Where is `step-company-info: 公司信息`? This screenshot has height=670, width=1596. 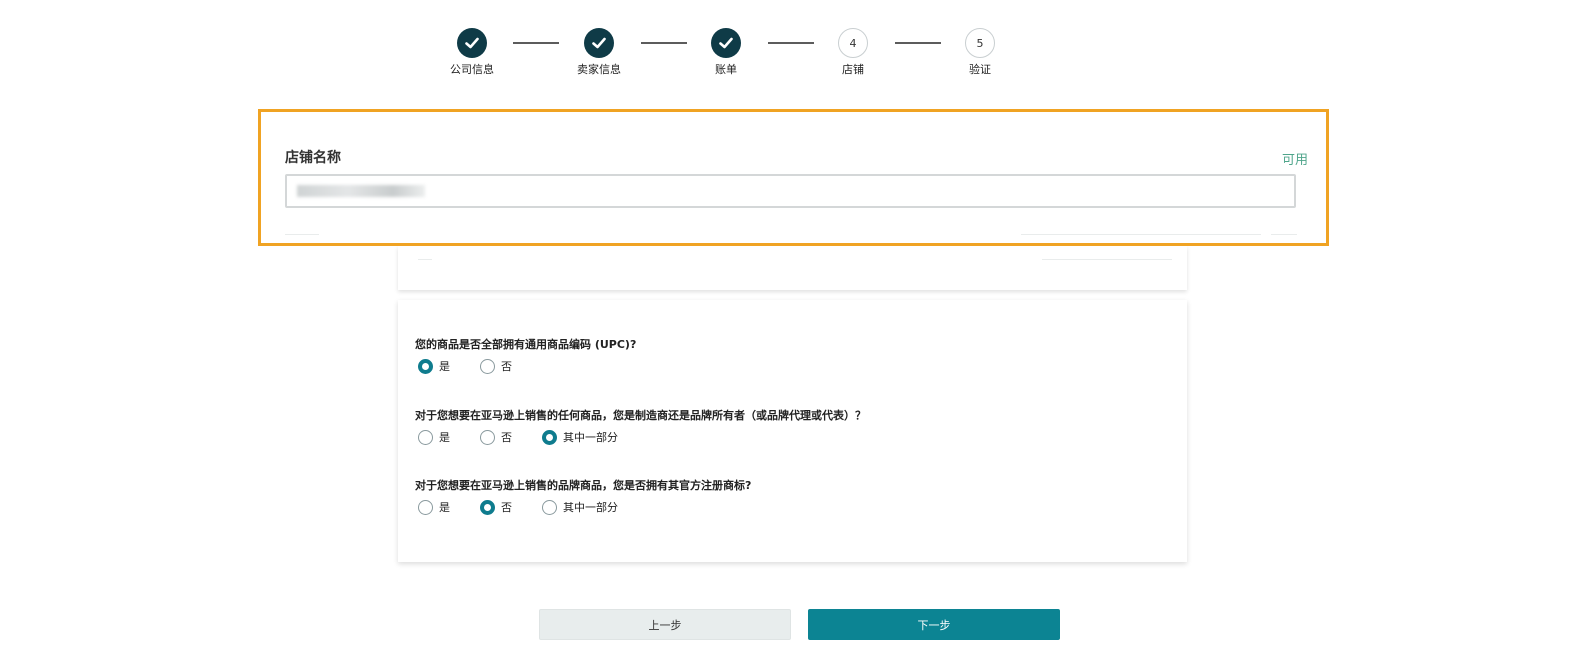 step-company-info: 公司信息 is located at coordinates (472, 52).